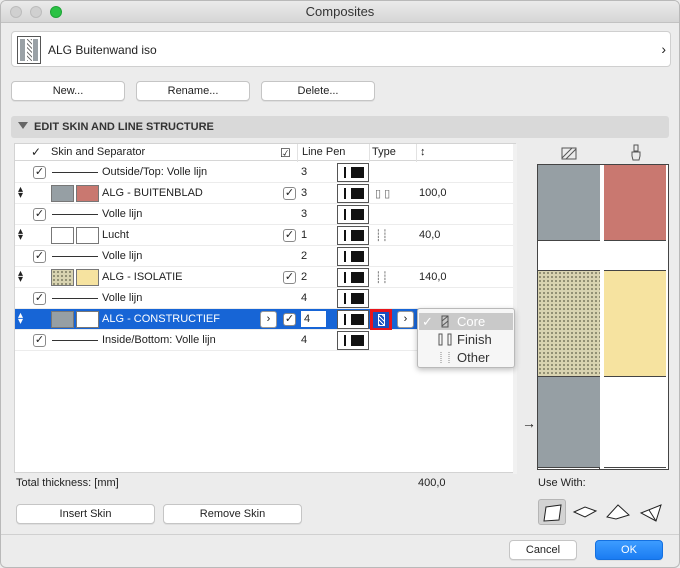 The image size is (680, 568). I want to click on ok-button: OK, so click(629, 550).